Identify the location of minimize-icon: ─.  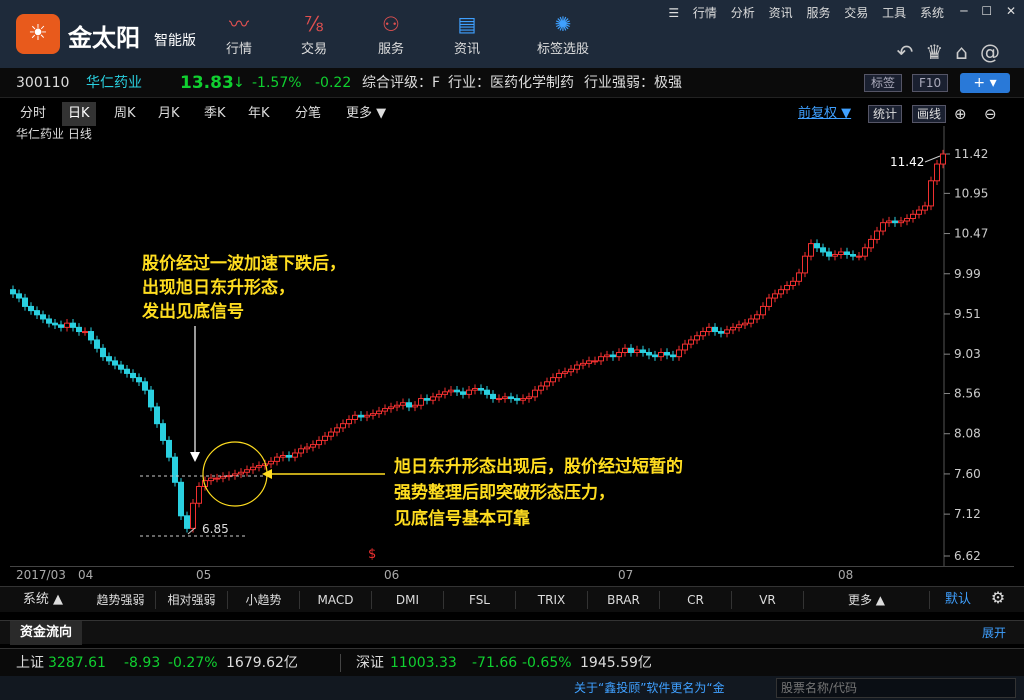
(963, 11).